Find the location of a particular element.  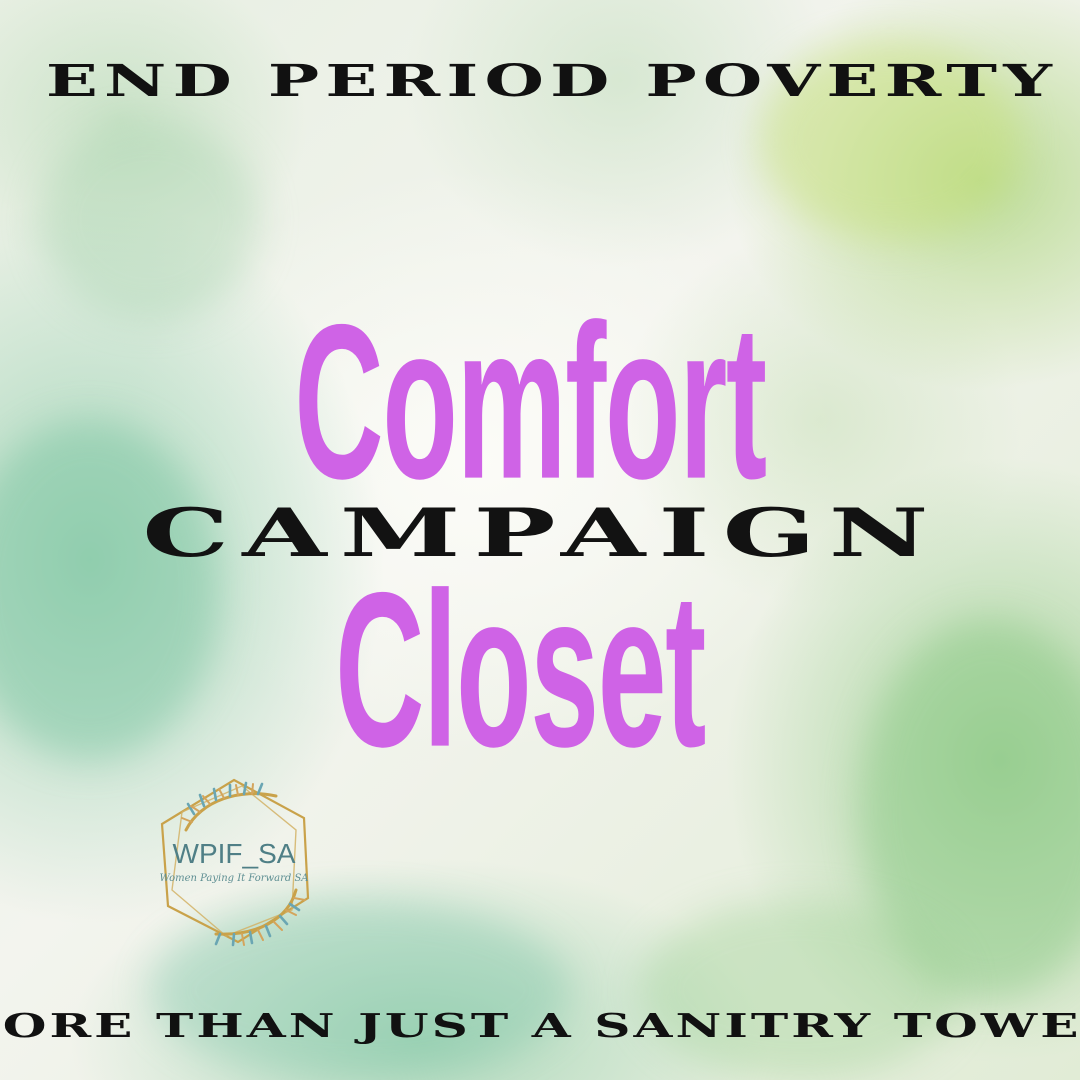

campaign-overlay-word: CAMPAIGN is located at coordinates (542, 533).